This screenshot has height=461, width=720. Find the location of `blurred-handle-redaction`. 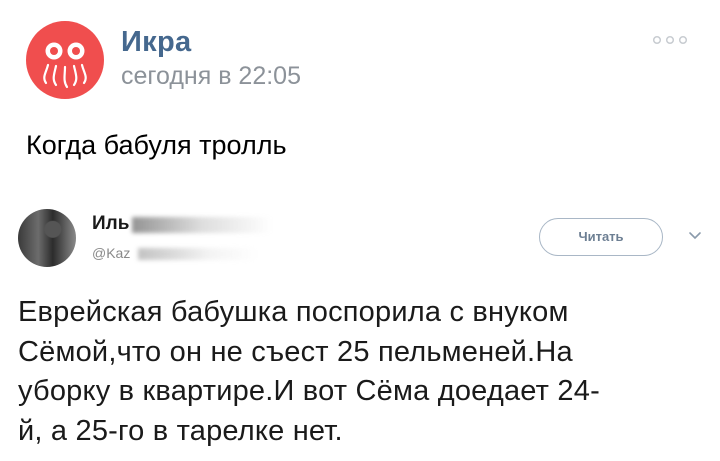

blurred-handle-redaction is located at coordinates (198, 254).